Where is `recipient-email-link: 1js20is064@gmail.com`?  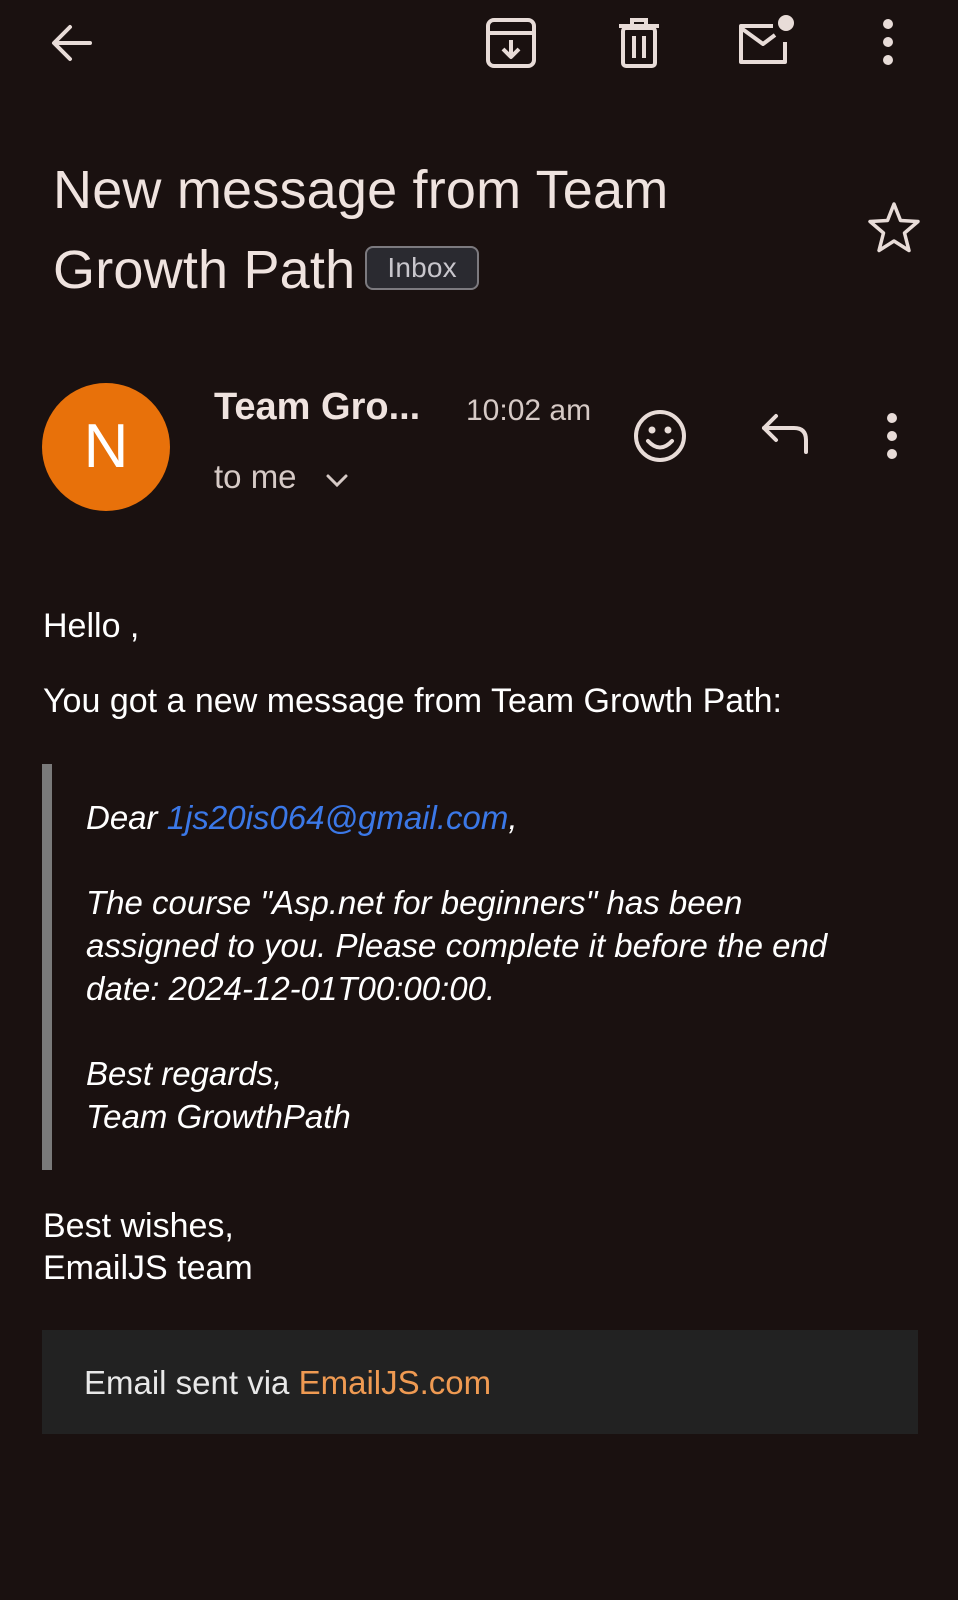 recipient-email-link: 1js20is064@gmail.com is located at coordinates (338, 817).